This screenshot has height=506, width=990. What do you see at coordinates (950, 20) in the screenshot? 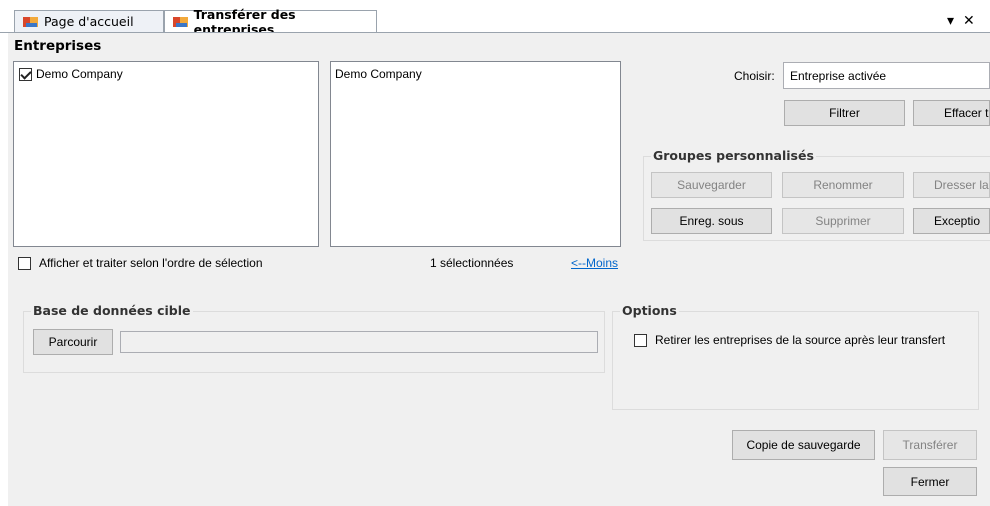
I see `dropdown-icon: ▾` at bounding box center [950, 20].